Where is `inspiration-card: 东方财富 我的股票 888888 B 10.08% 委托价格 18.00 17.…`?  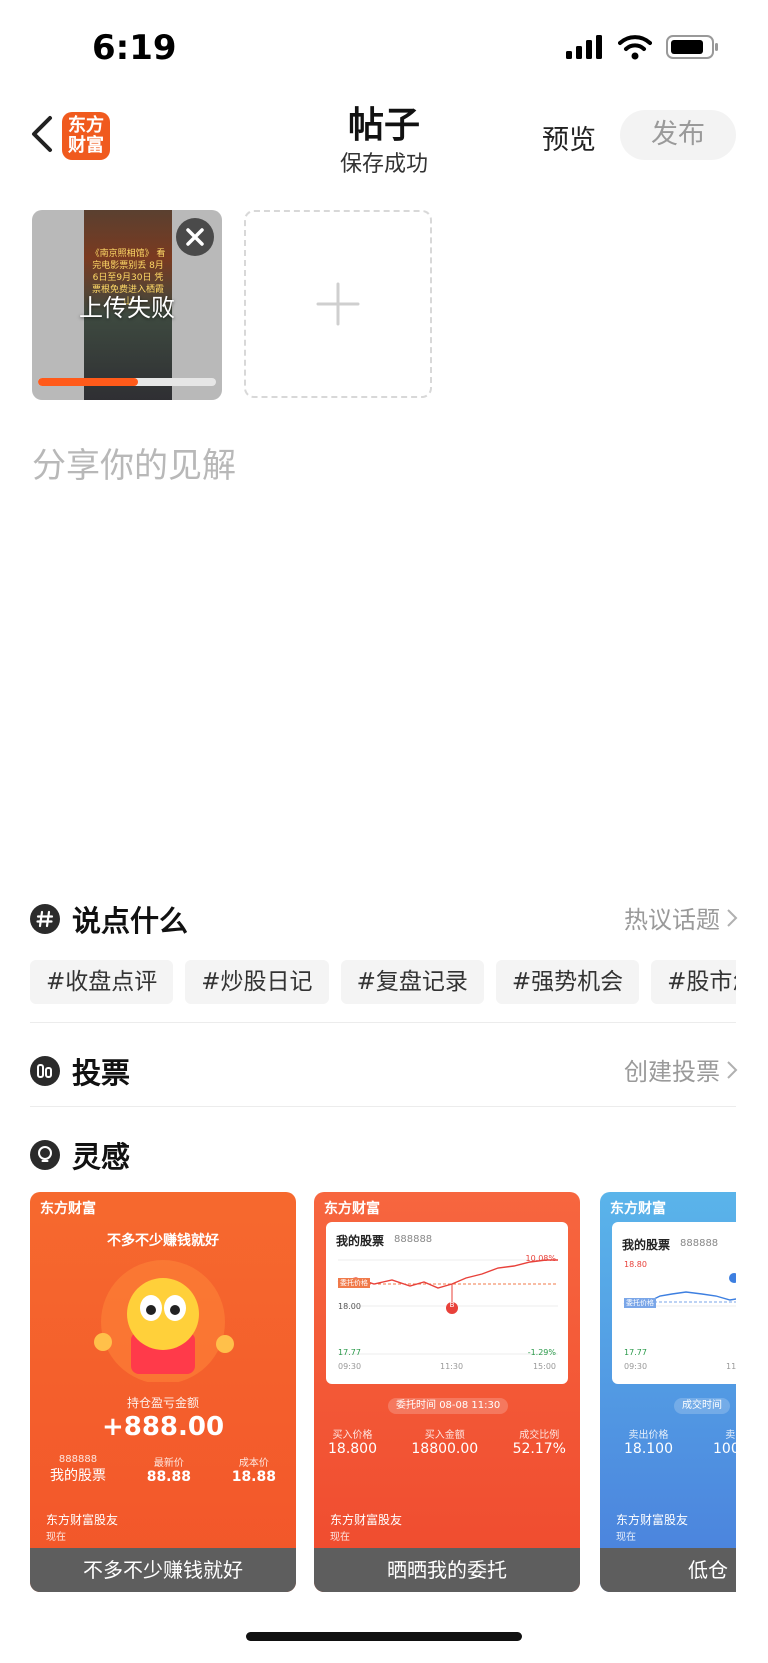
inspiration-card: 东方财富 我的股票 888888 B 10.08% 委托价格 18.00 17.… is located at coordinates (447, 1392).